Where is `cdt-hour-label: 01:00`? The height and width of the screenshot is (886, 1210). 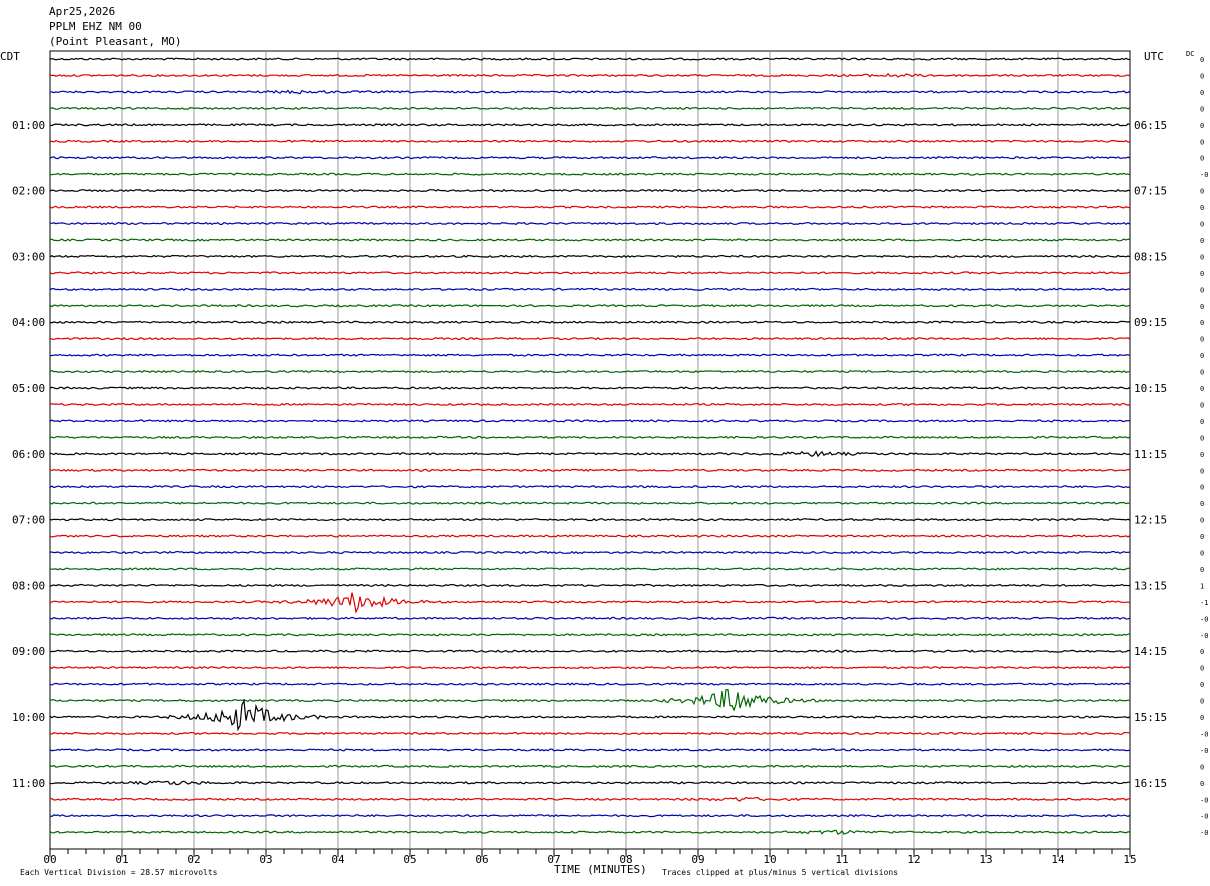
cdt-hour-label: 01:00 is located at coordinates (28, 125).